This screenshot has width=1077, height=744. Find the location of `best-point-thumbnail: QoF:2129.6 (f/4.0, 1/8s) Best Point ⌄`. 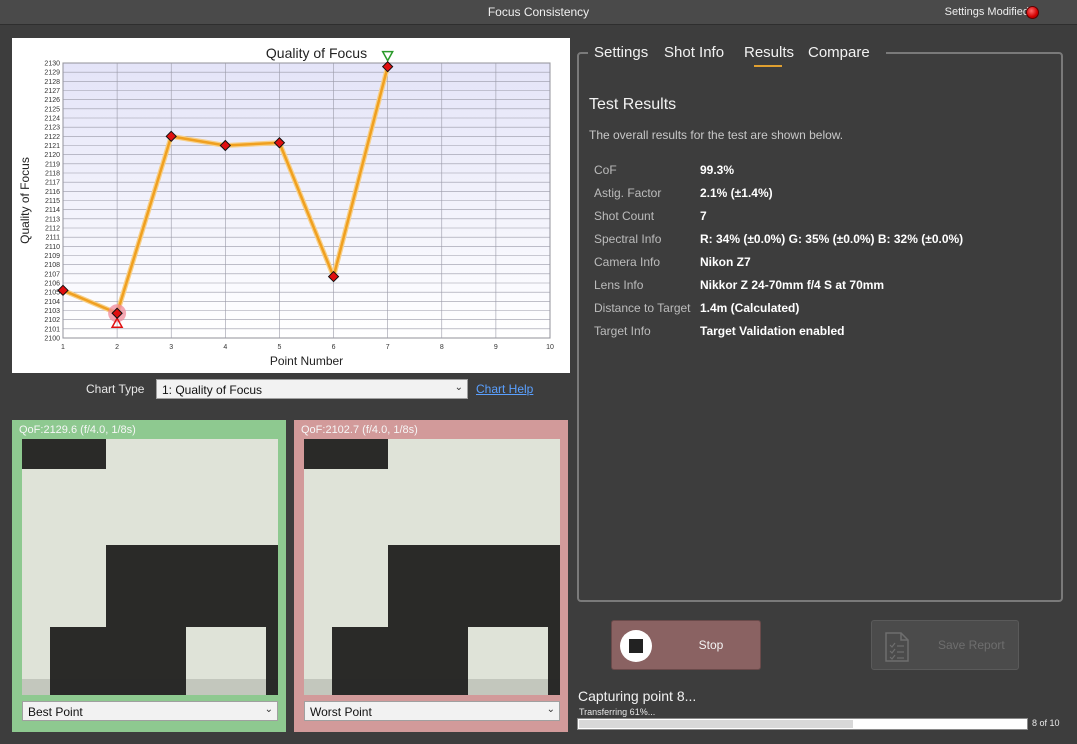

best-point-thumbnail: QoF:2129.6 (f/4.0, 1/8s) Best Point ⌄ is located at coordinates (149, 576).